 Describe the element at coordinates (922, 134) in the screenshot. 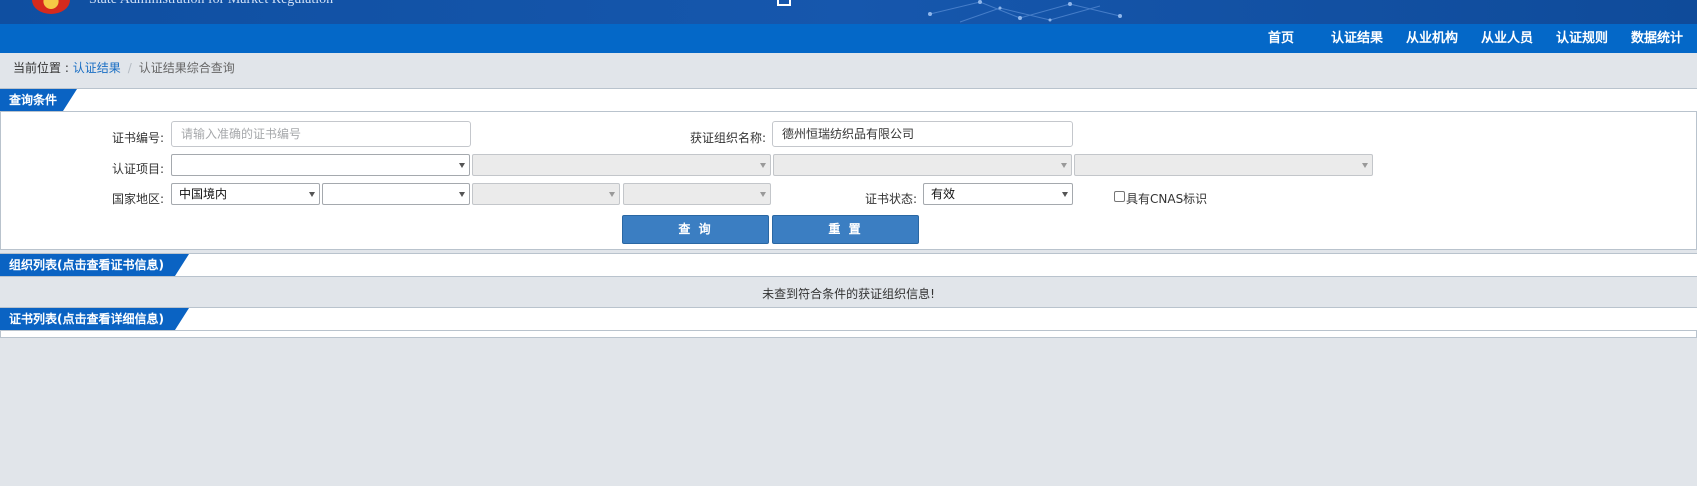

I see `org-name-input: 德州恒瑞纺织品有限公司` at that location.